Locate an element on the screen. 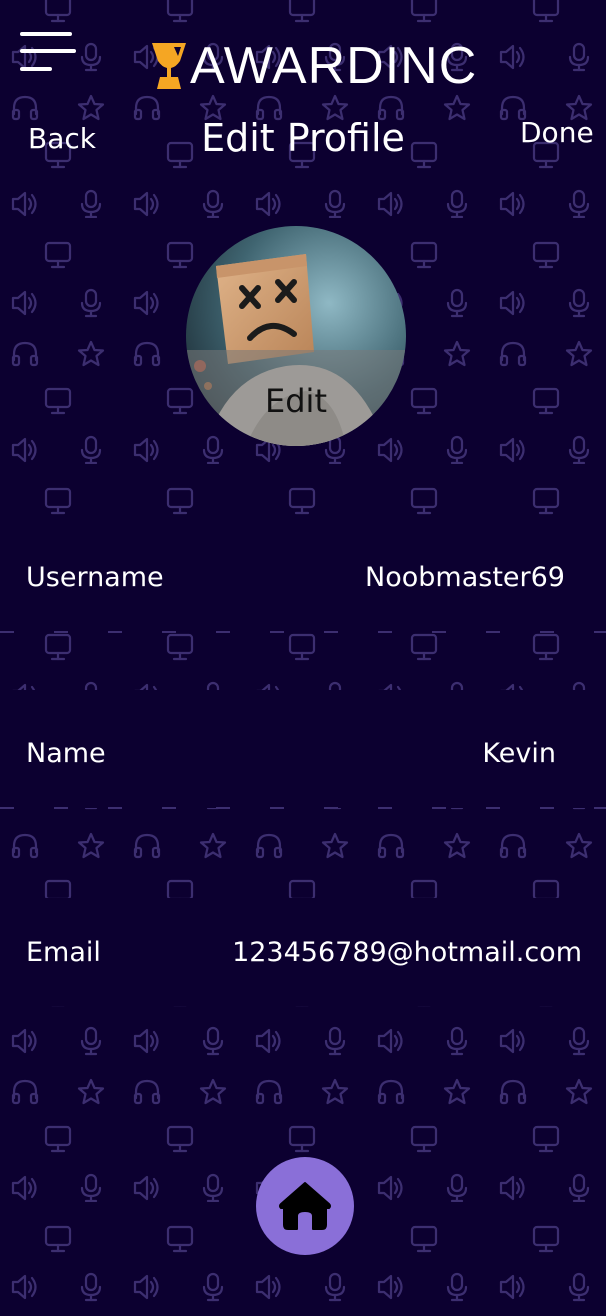 This screenshot has width=606, height=1316. app-logo: AWARDINC is located at coordinates (313, 66).